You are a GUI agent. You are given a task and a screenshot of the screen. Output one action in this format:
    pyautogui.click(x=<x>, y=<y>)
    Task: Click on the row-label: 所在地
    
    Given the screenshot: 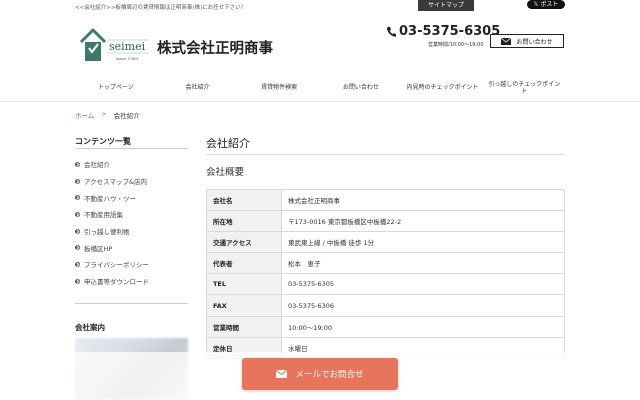 What is the action you would take?
    pyautogui.click(x=244, y=221)
    